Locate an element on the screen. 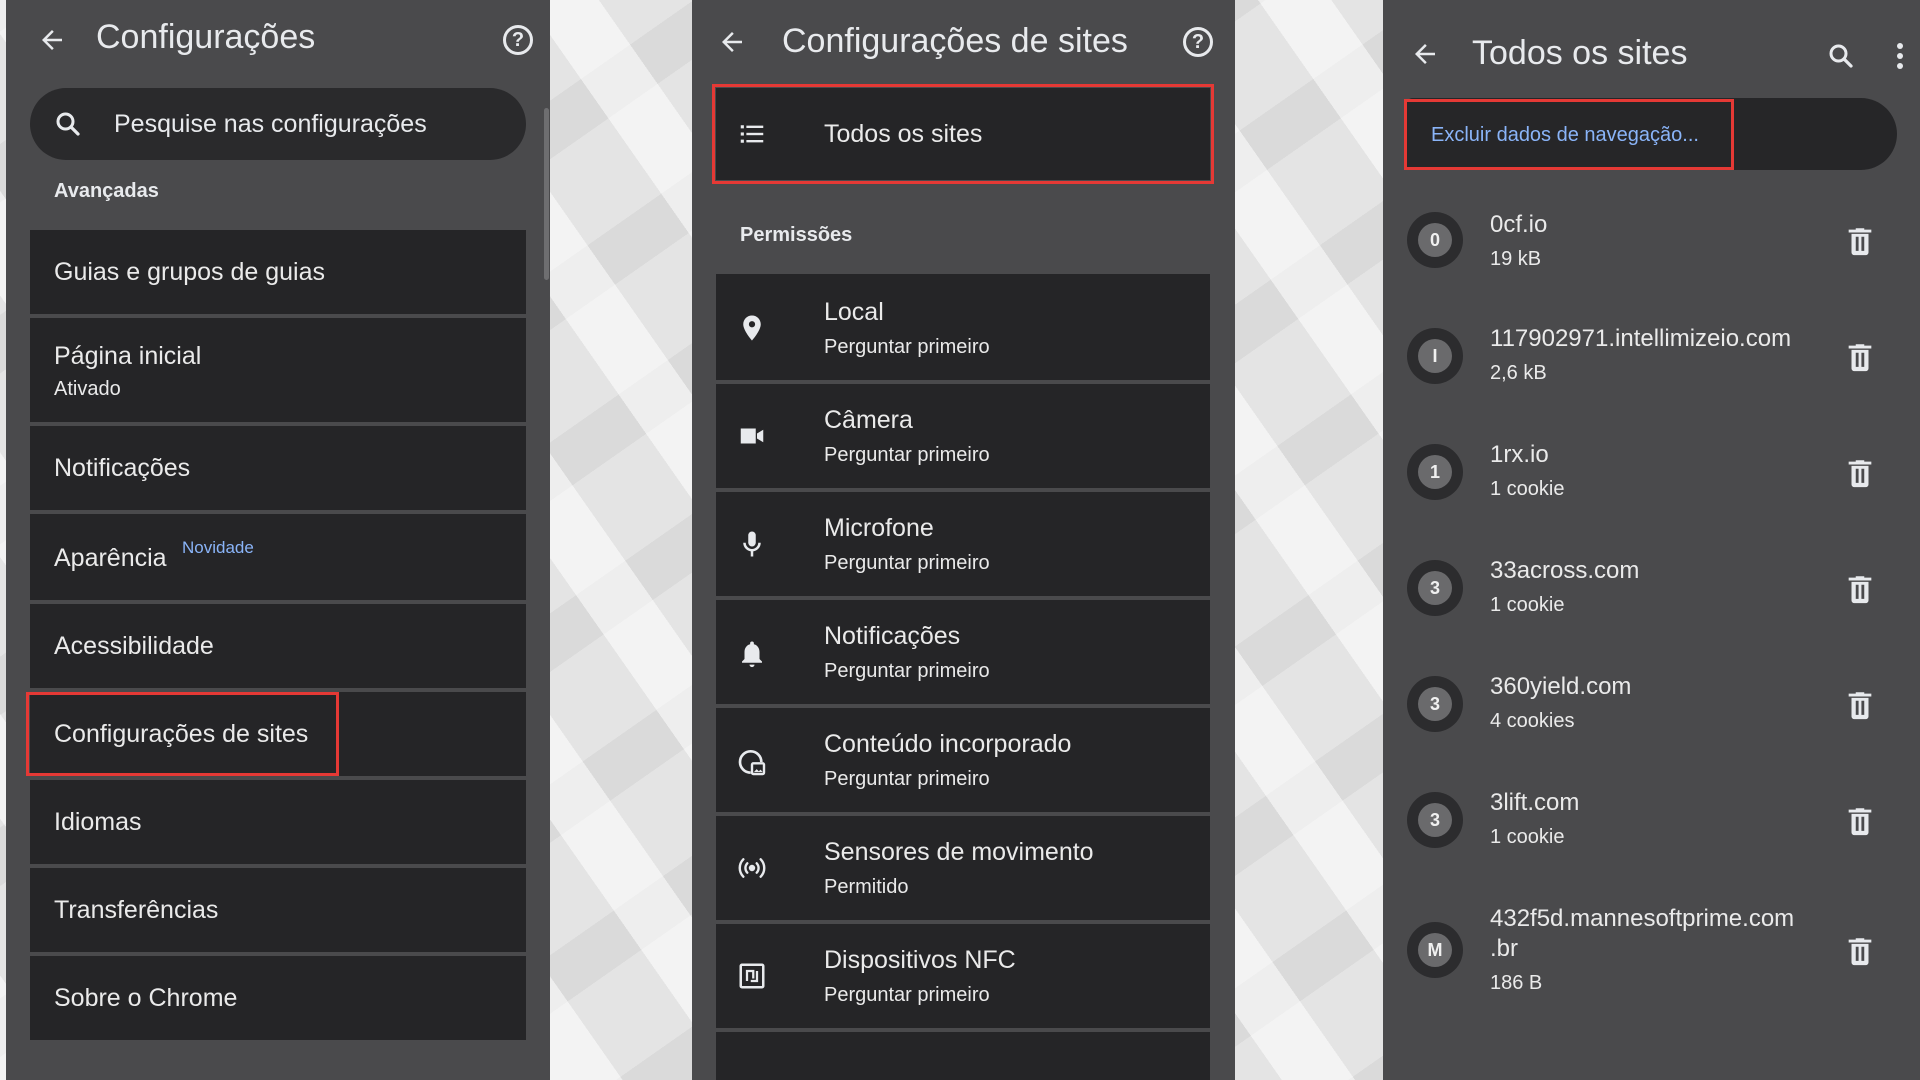 This screenshot has width=1920, height=1080. section-heading-permissions: Permissões is located at coordinates (796, 235).